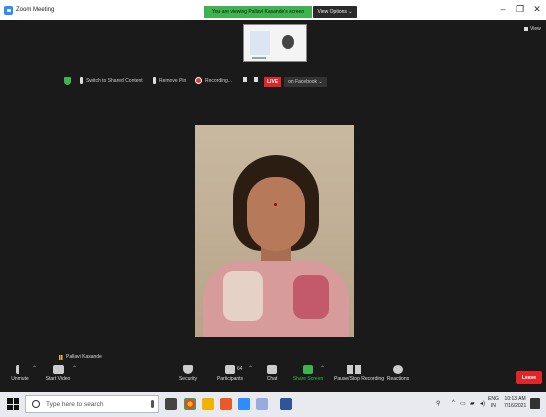 This screenshot has width=546, height=417. Describe the element at coordinates (463, 403) in the screenshot. I see `network-icon: ▭` at that location.